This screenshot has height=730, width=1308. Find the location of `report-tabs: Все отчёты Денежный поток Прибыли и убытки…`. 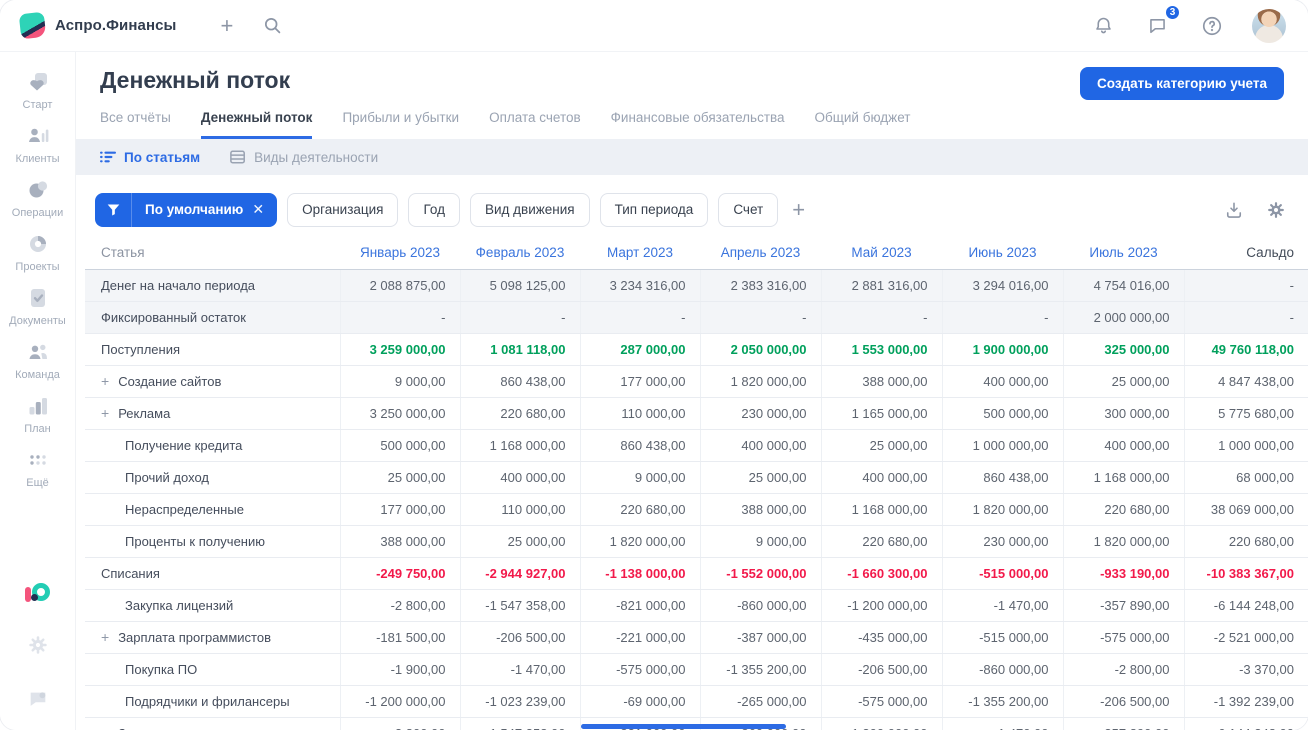

report-tabs: Все отчёты Денежный поток Прибыли и убытки… is located at coordinates (692, 124).